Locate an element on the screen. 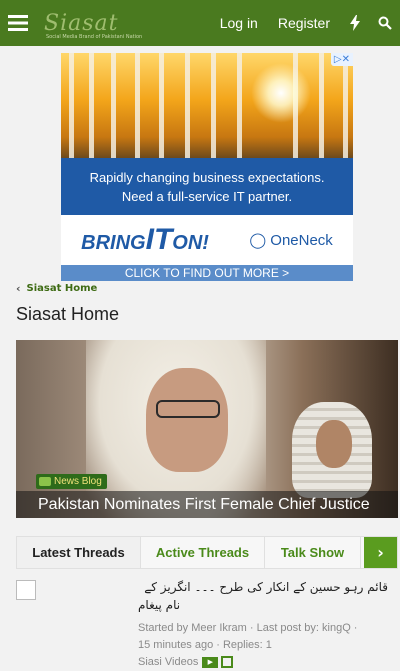 The height and width of the screenshot is (671, 400). tab-talk-show: Talk Show is located at coordinates (313, 552).